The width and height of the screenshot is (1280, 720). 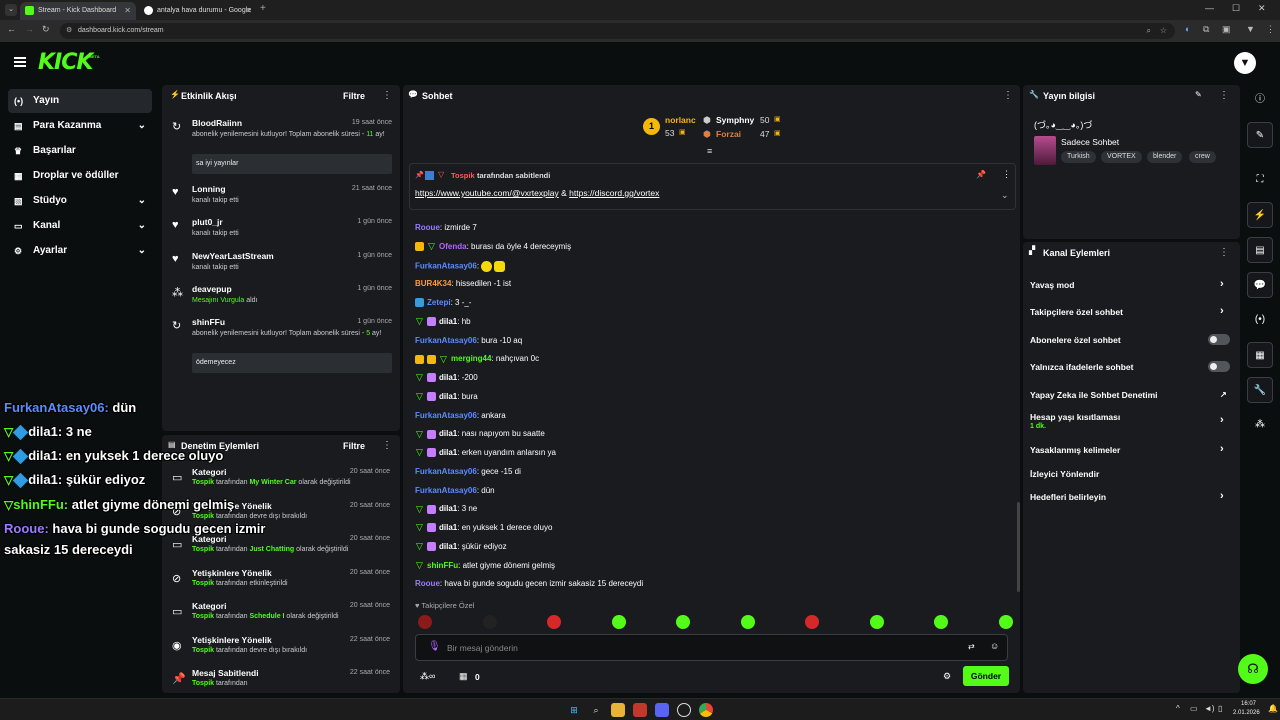 What do you see at coordinates (994, 646) in the screenshot?
I see `emoji-icon: ☺` at bounding box center [994, 646].